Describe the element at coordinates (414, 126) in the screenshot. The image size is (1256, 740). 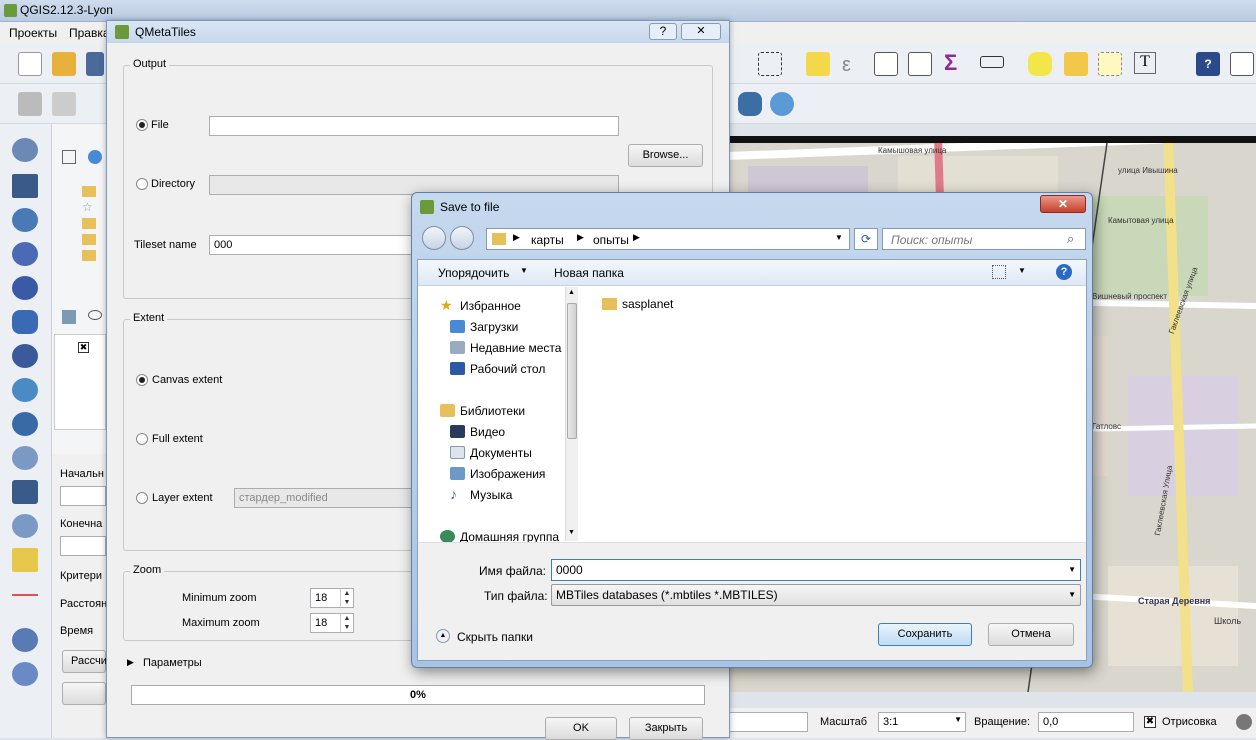
I see `file-field` at that location.